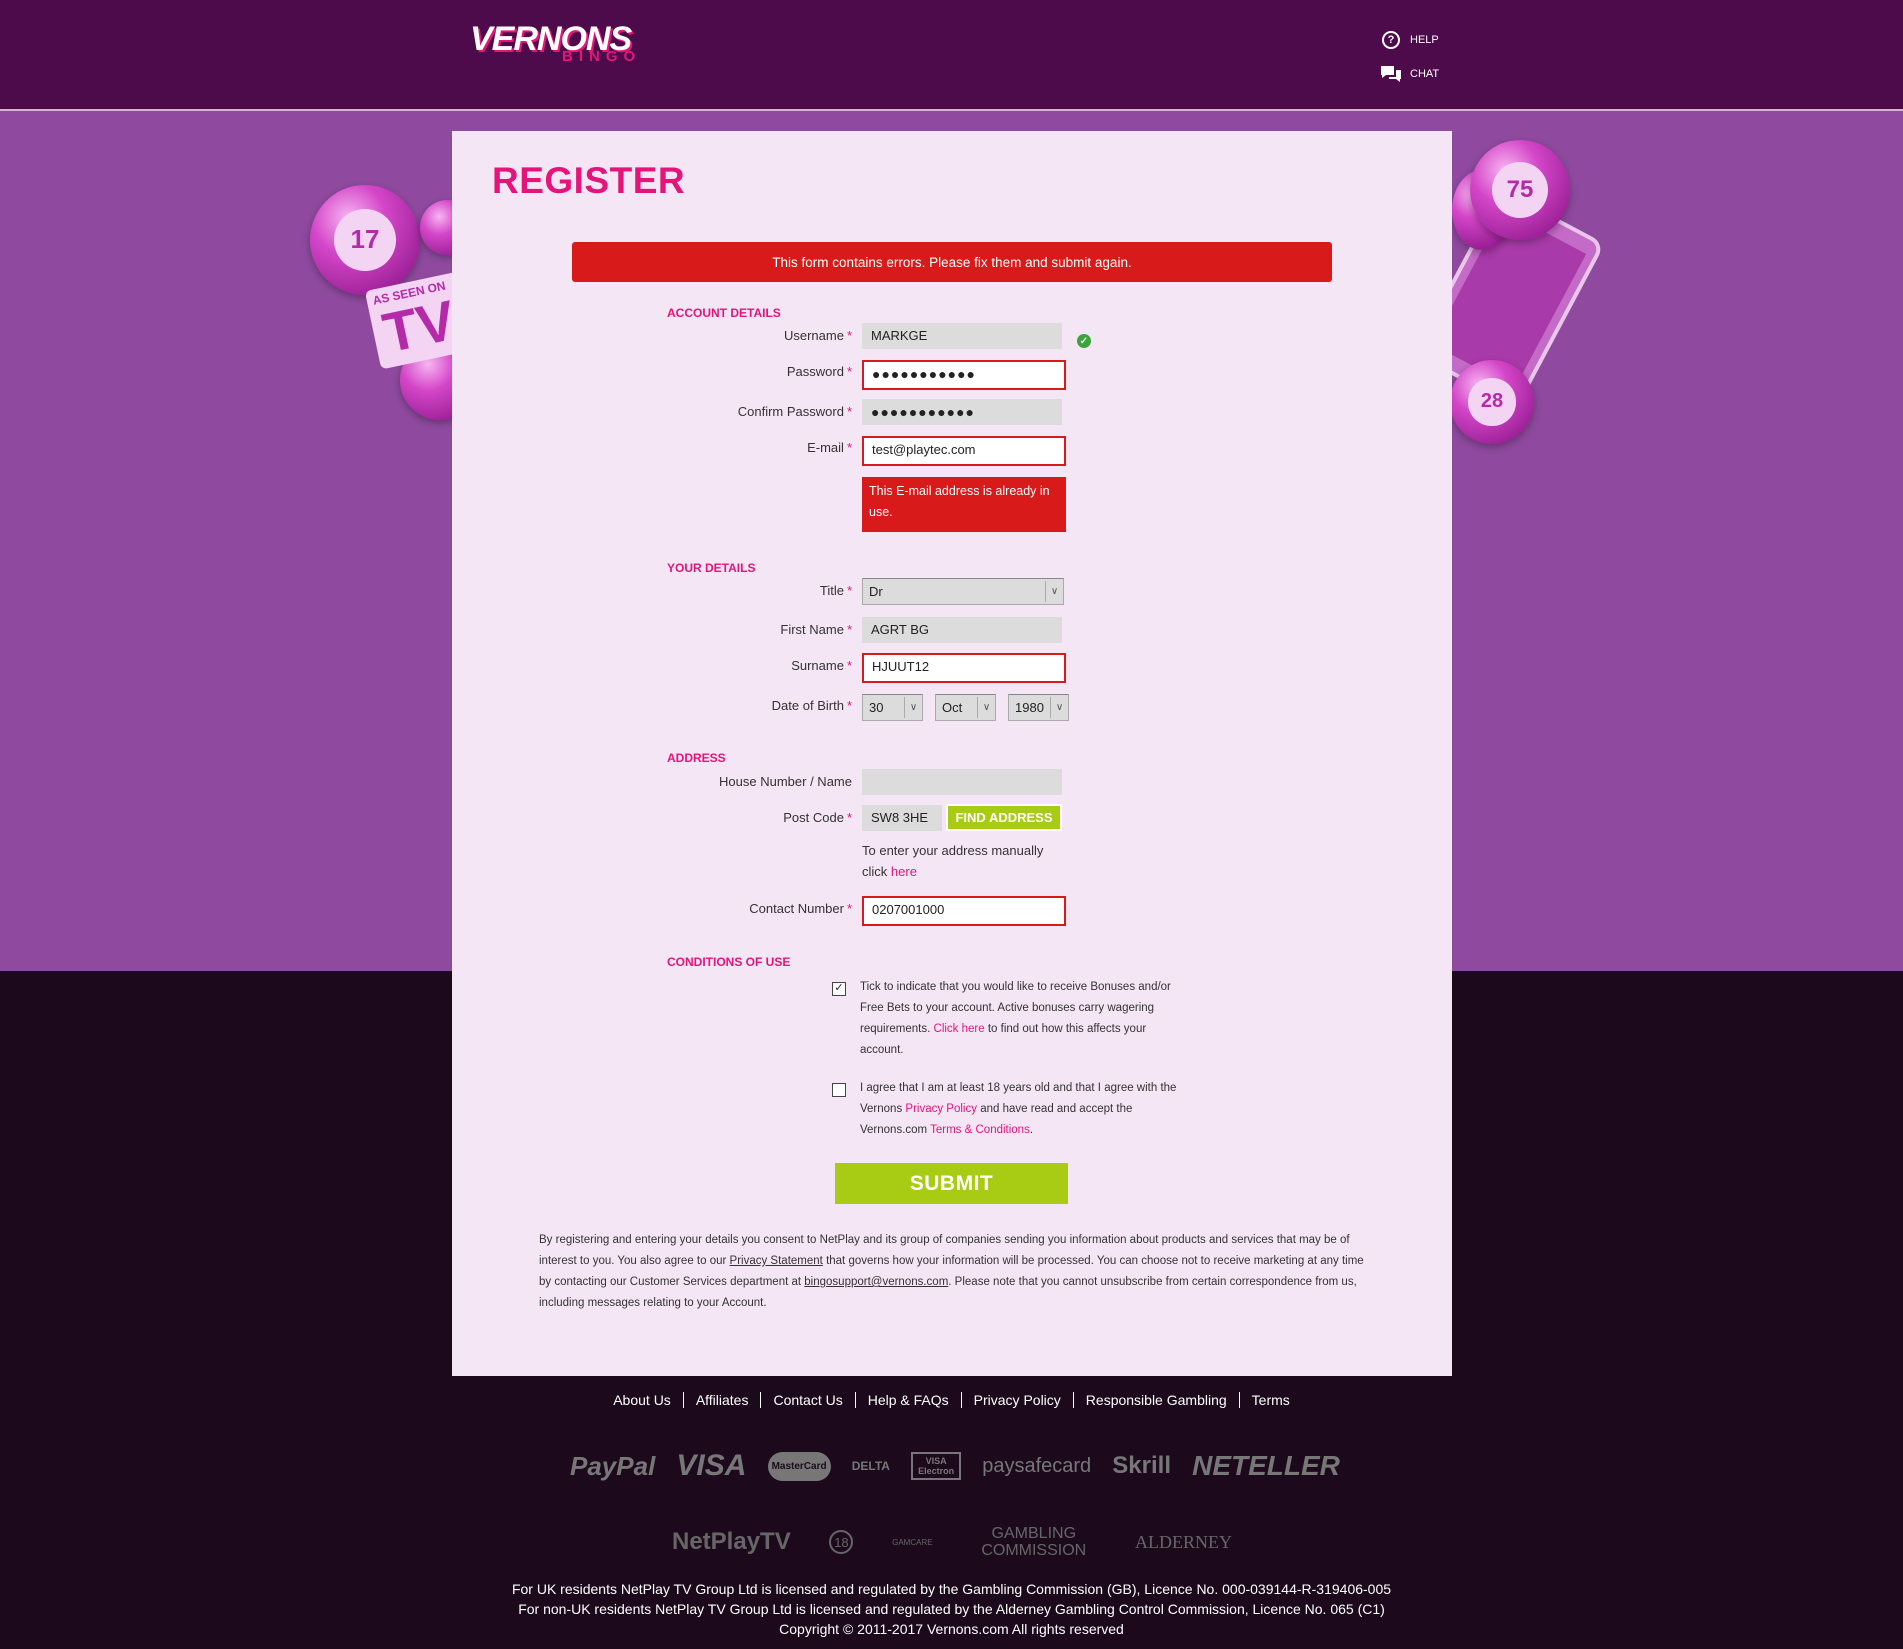 This screenshot has height=1649, width=1903. Describe the element at coordinates (962, 630) in the screenshot. I see `first-name-field: AGRT BG` at that location.